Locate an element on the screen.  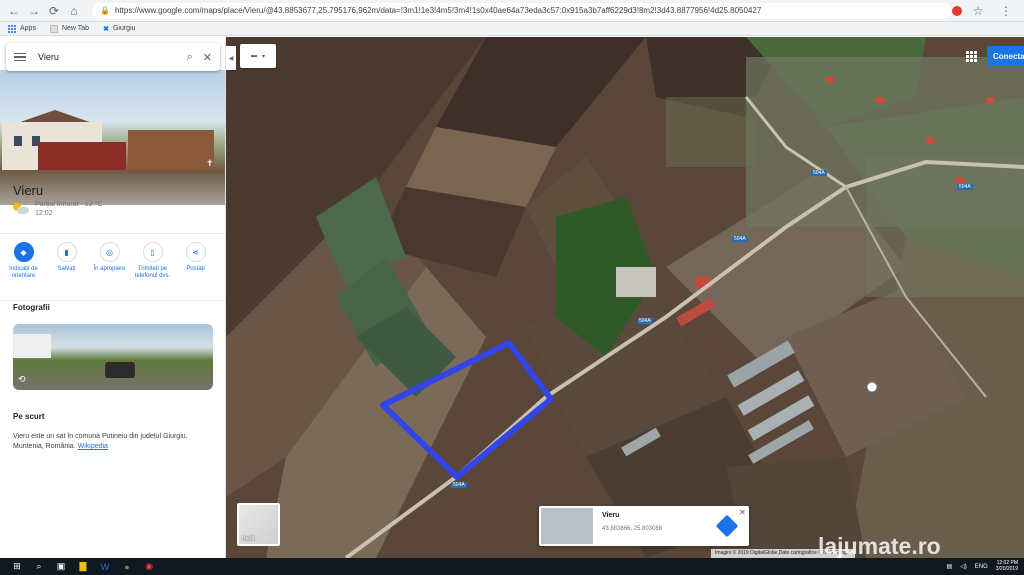
menu-icon is located at coordinates (20, 57).